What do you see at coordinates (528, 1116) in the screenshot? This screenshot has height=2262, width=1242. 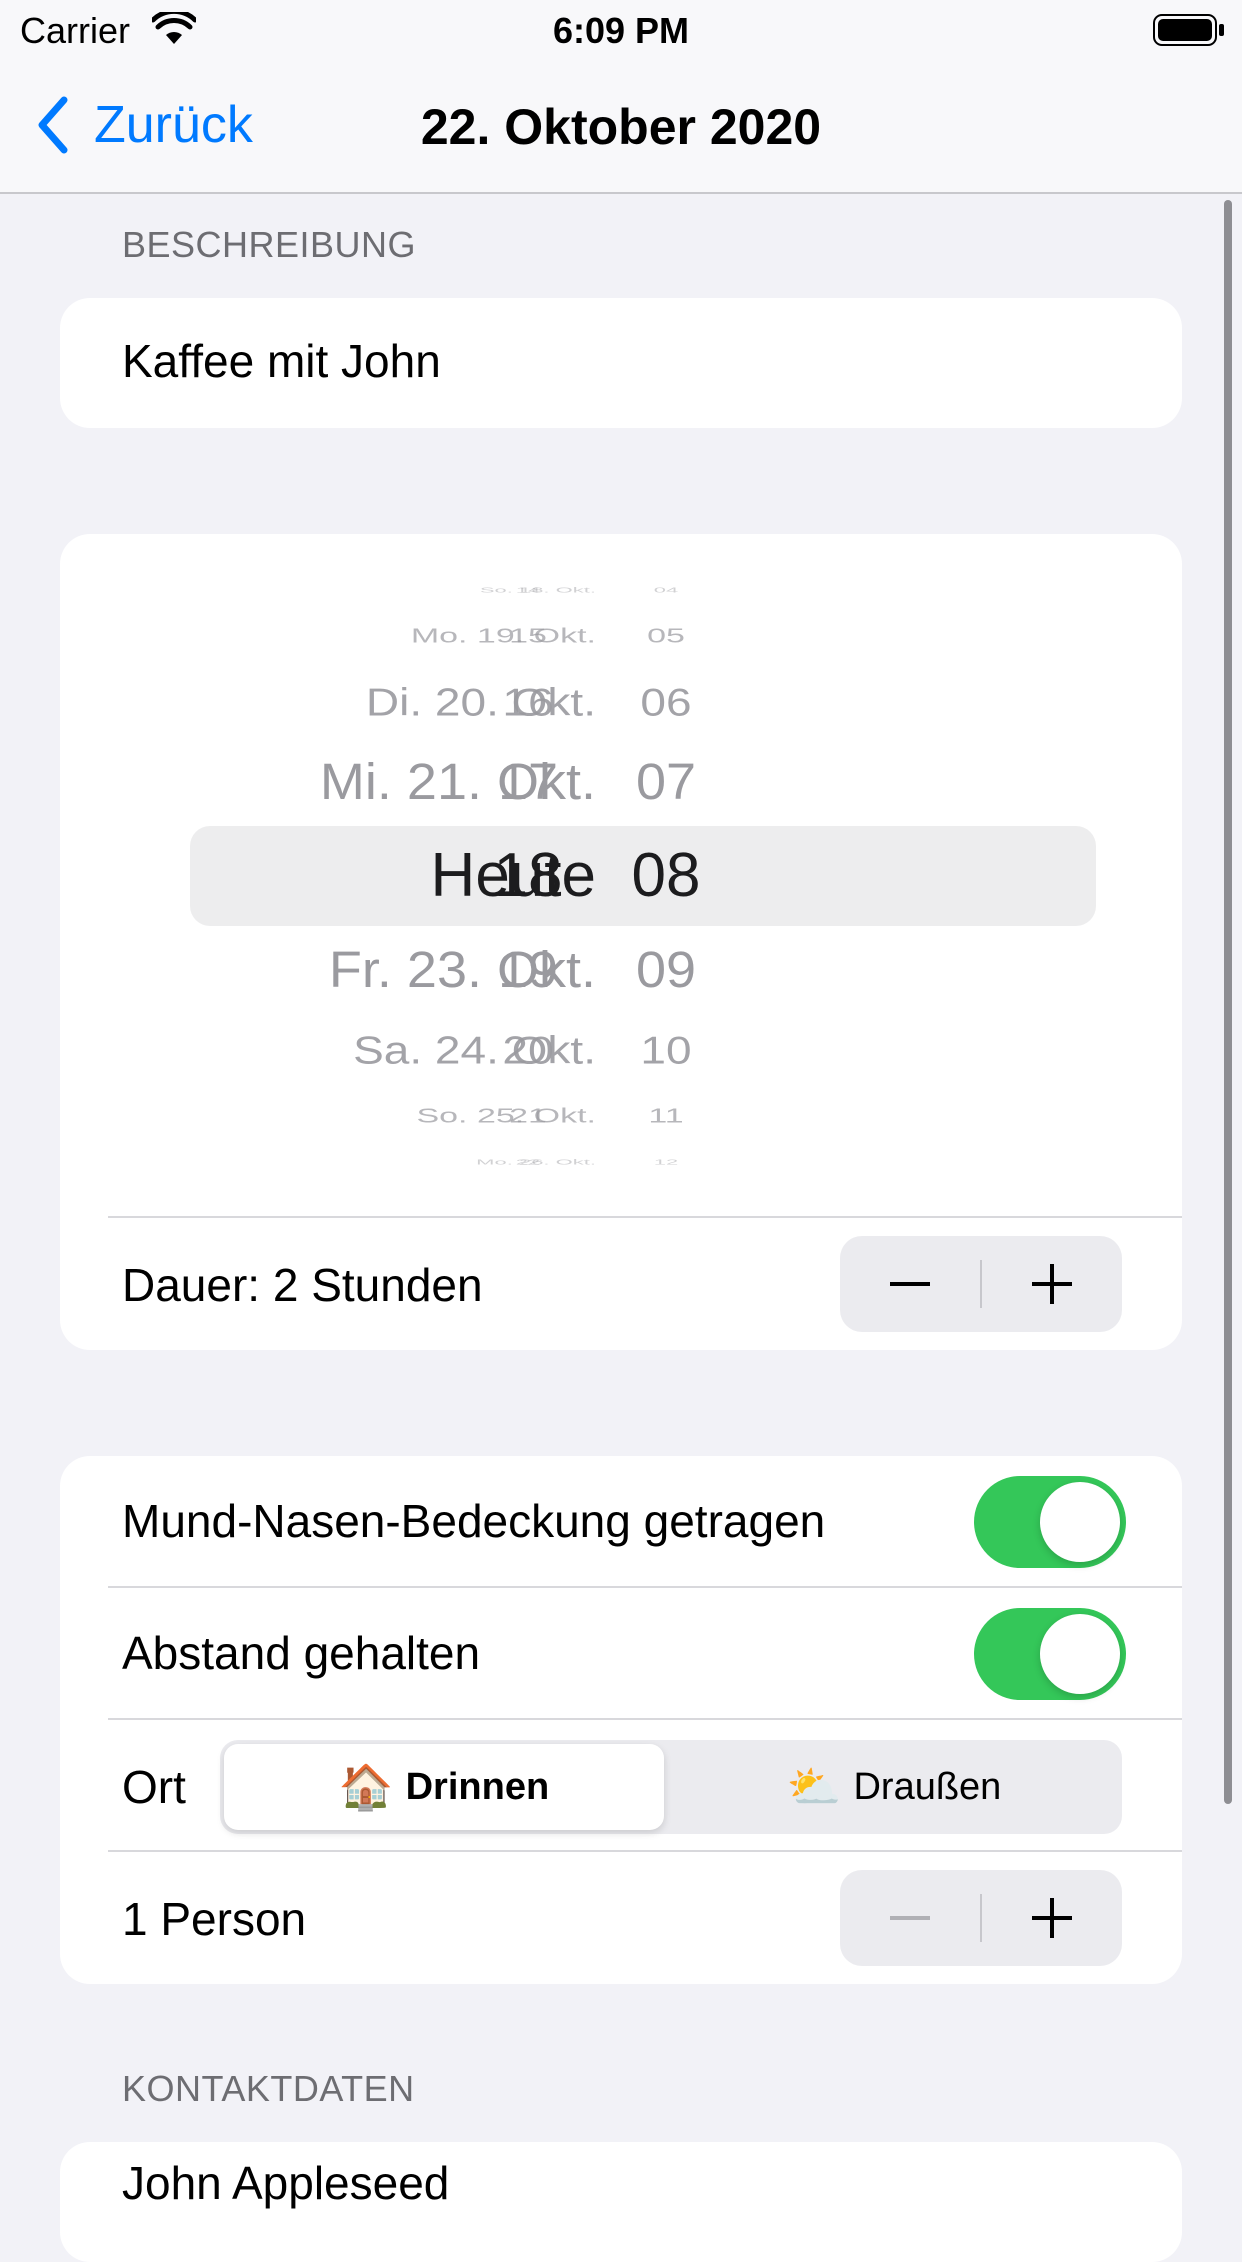 I see `picker-hour-item: 21` at bounding box center [528, 1116].